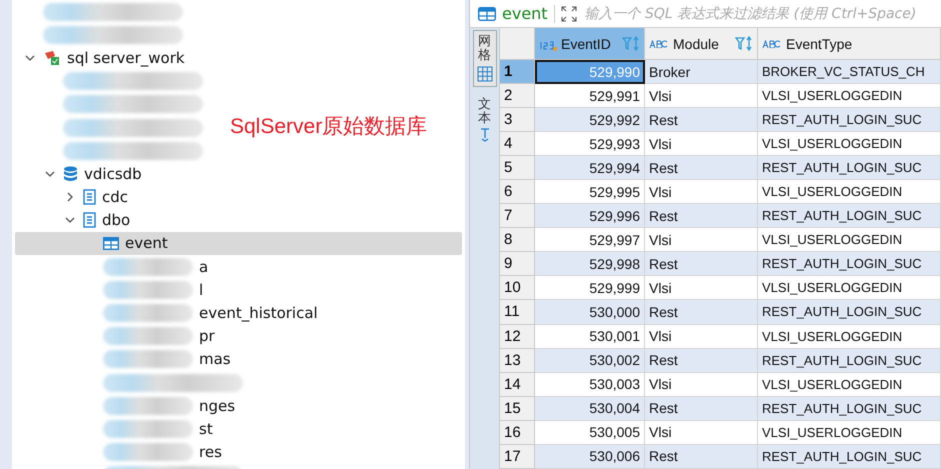 This screenshot has height=469, width=941. Describe the element at coordinates (517, 336) in the screenshot. I see `row-number: 12` at that location.